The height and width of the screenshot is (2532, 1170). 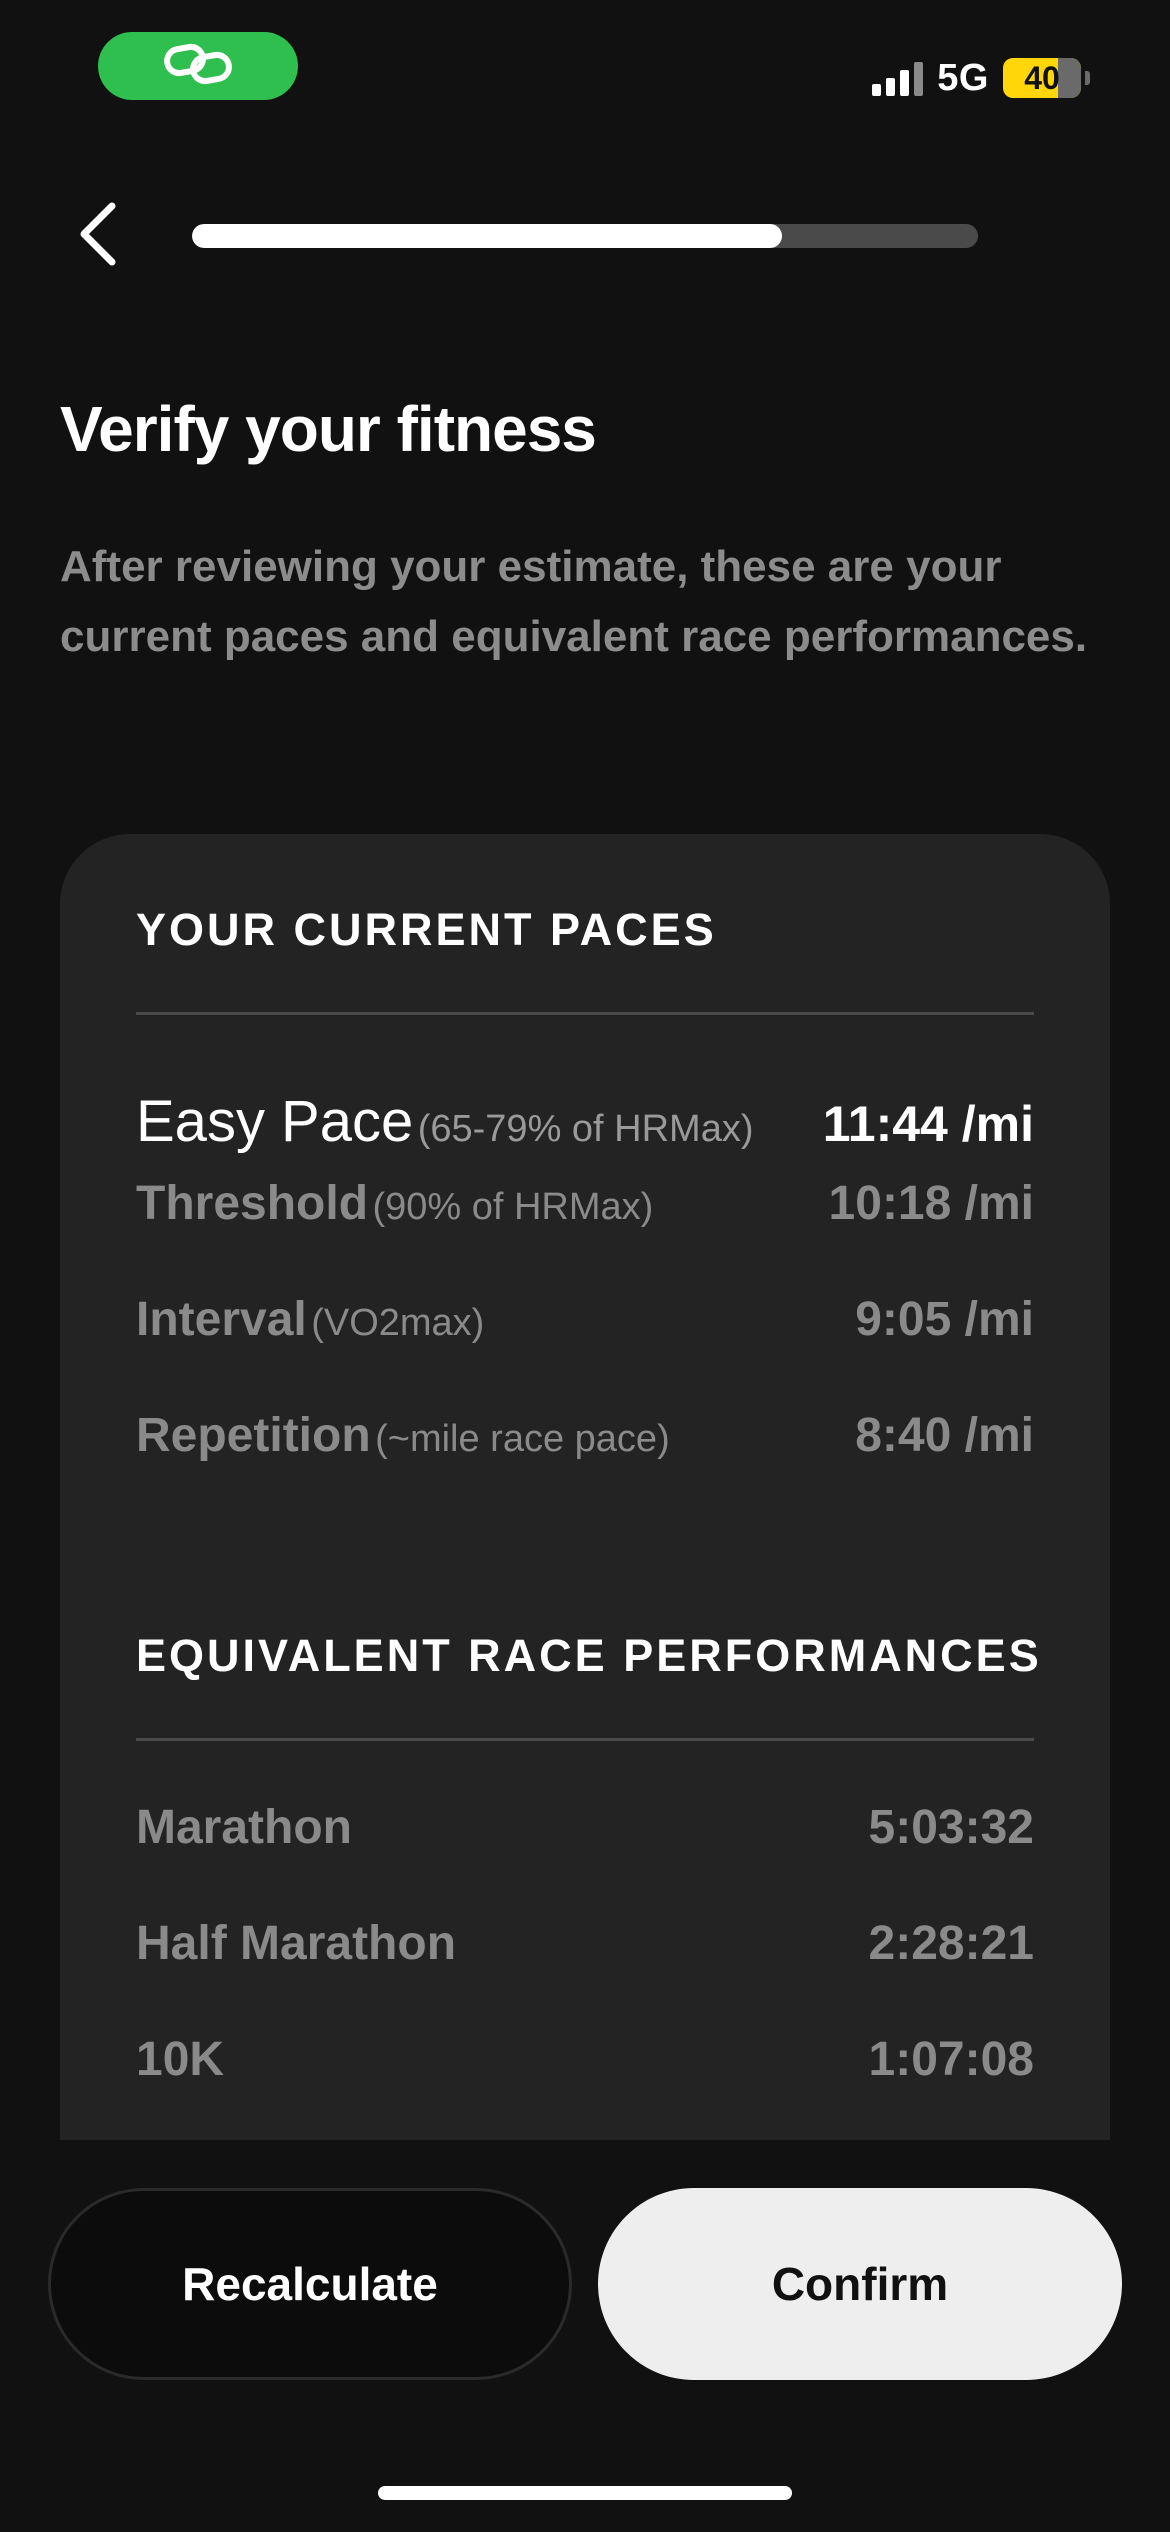 I want to click on cellular-signal-icon, so click(x=898, y=78).